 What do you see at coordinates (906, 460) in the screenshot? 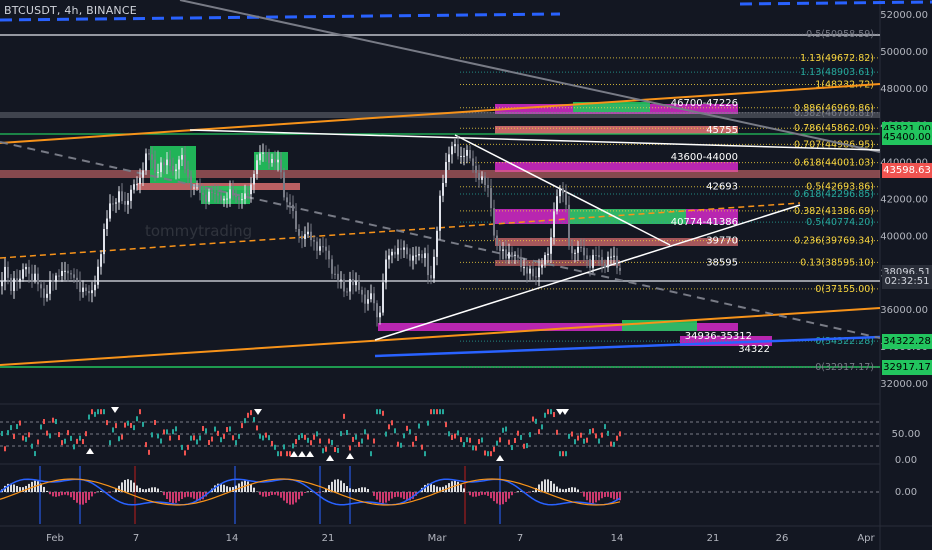
I see `rsi-axis-label: 0.00` at bounding box center [906, 460].